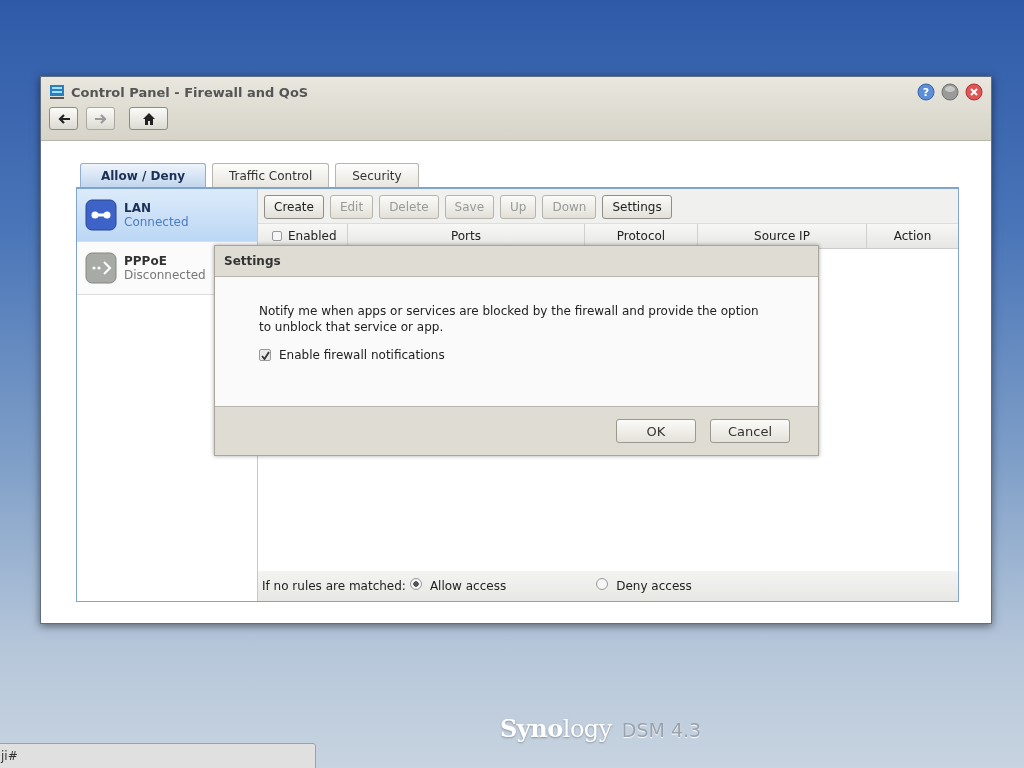 This screenshot has width=1024, height=768. What do you see at coordinates (57, 92) in the screenshot?
I see `app-icon` at bounding box center [57, 92].